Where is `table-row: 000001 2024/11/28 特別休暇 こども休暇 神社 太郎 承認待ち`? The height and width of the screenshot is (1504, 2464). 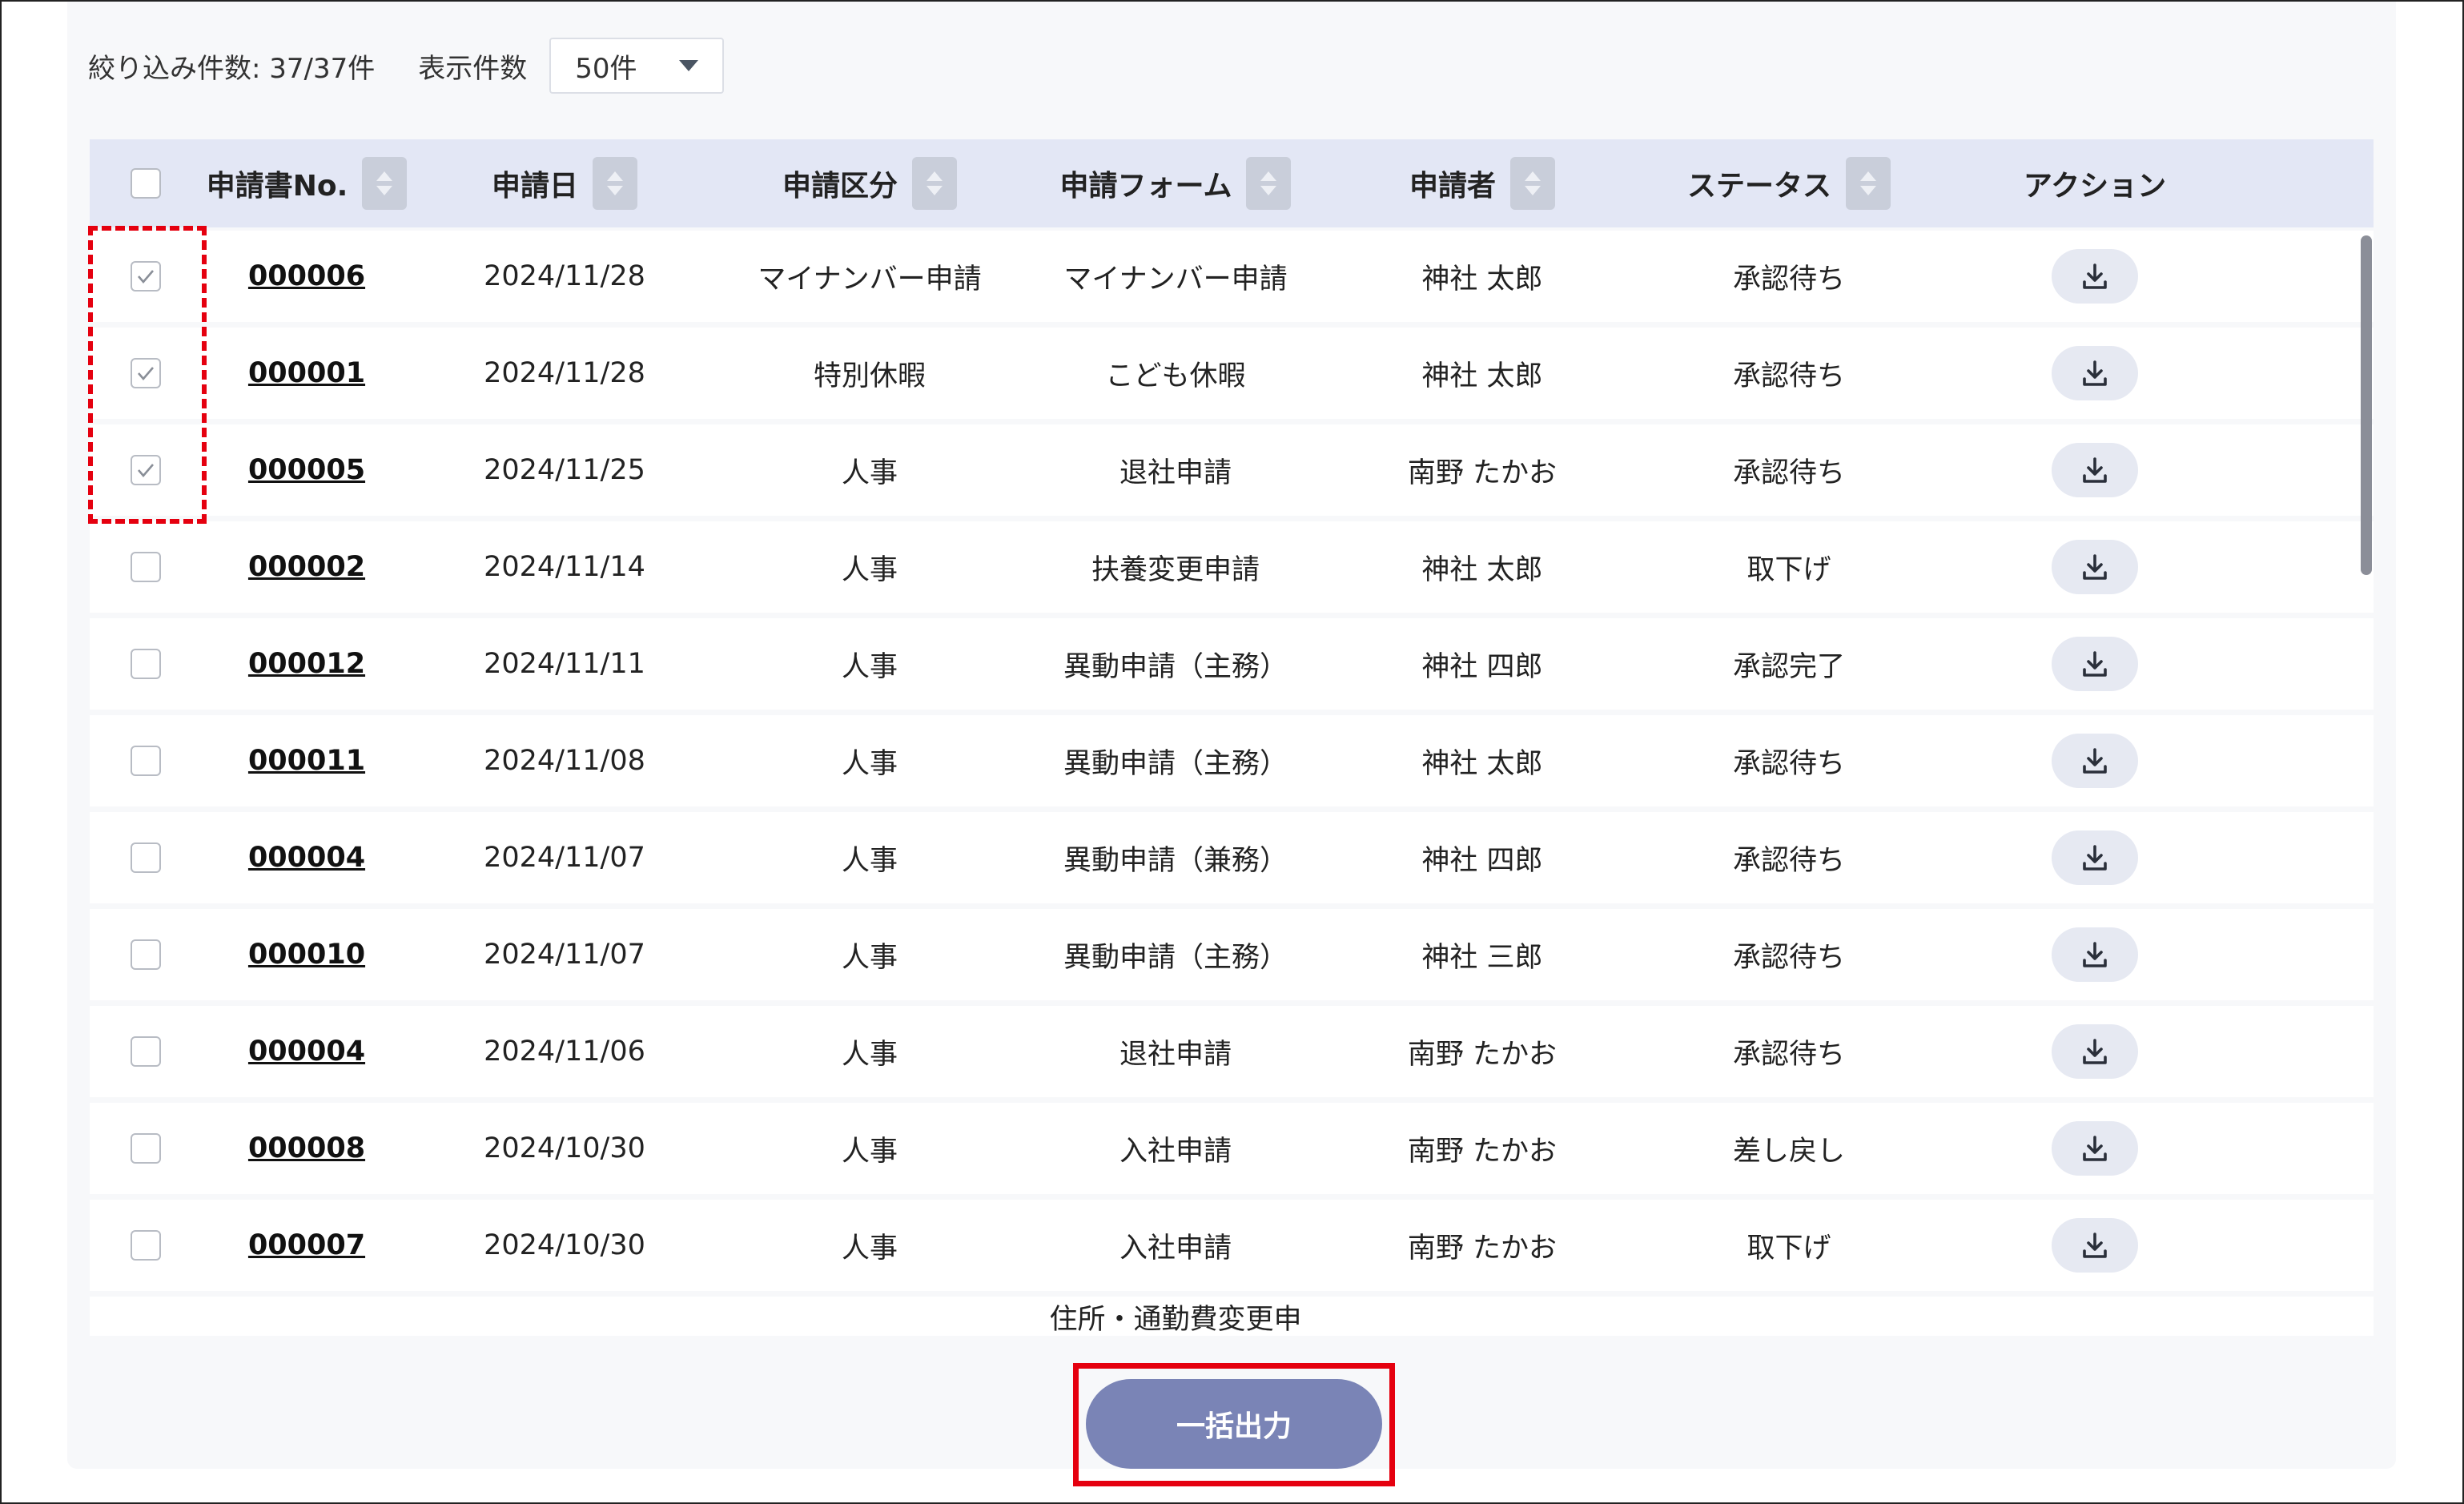 table-row: 000001 2024/11/28 特別休暇 こども休暇 神社 太郎 承認待ち is located at coordinates (1232, 373).